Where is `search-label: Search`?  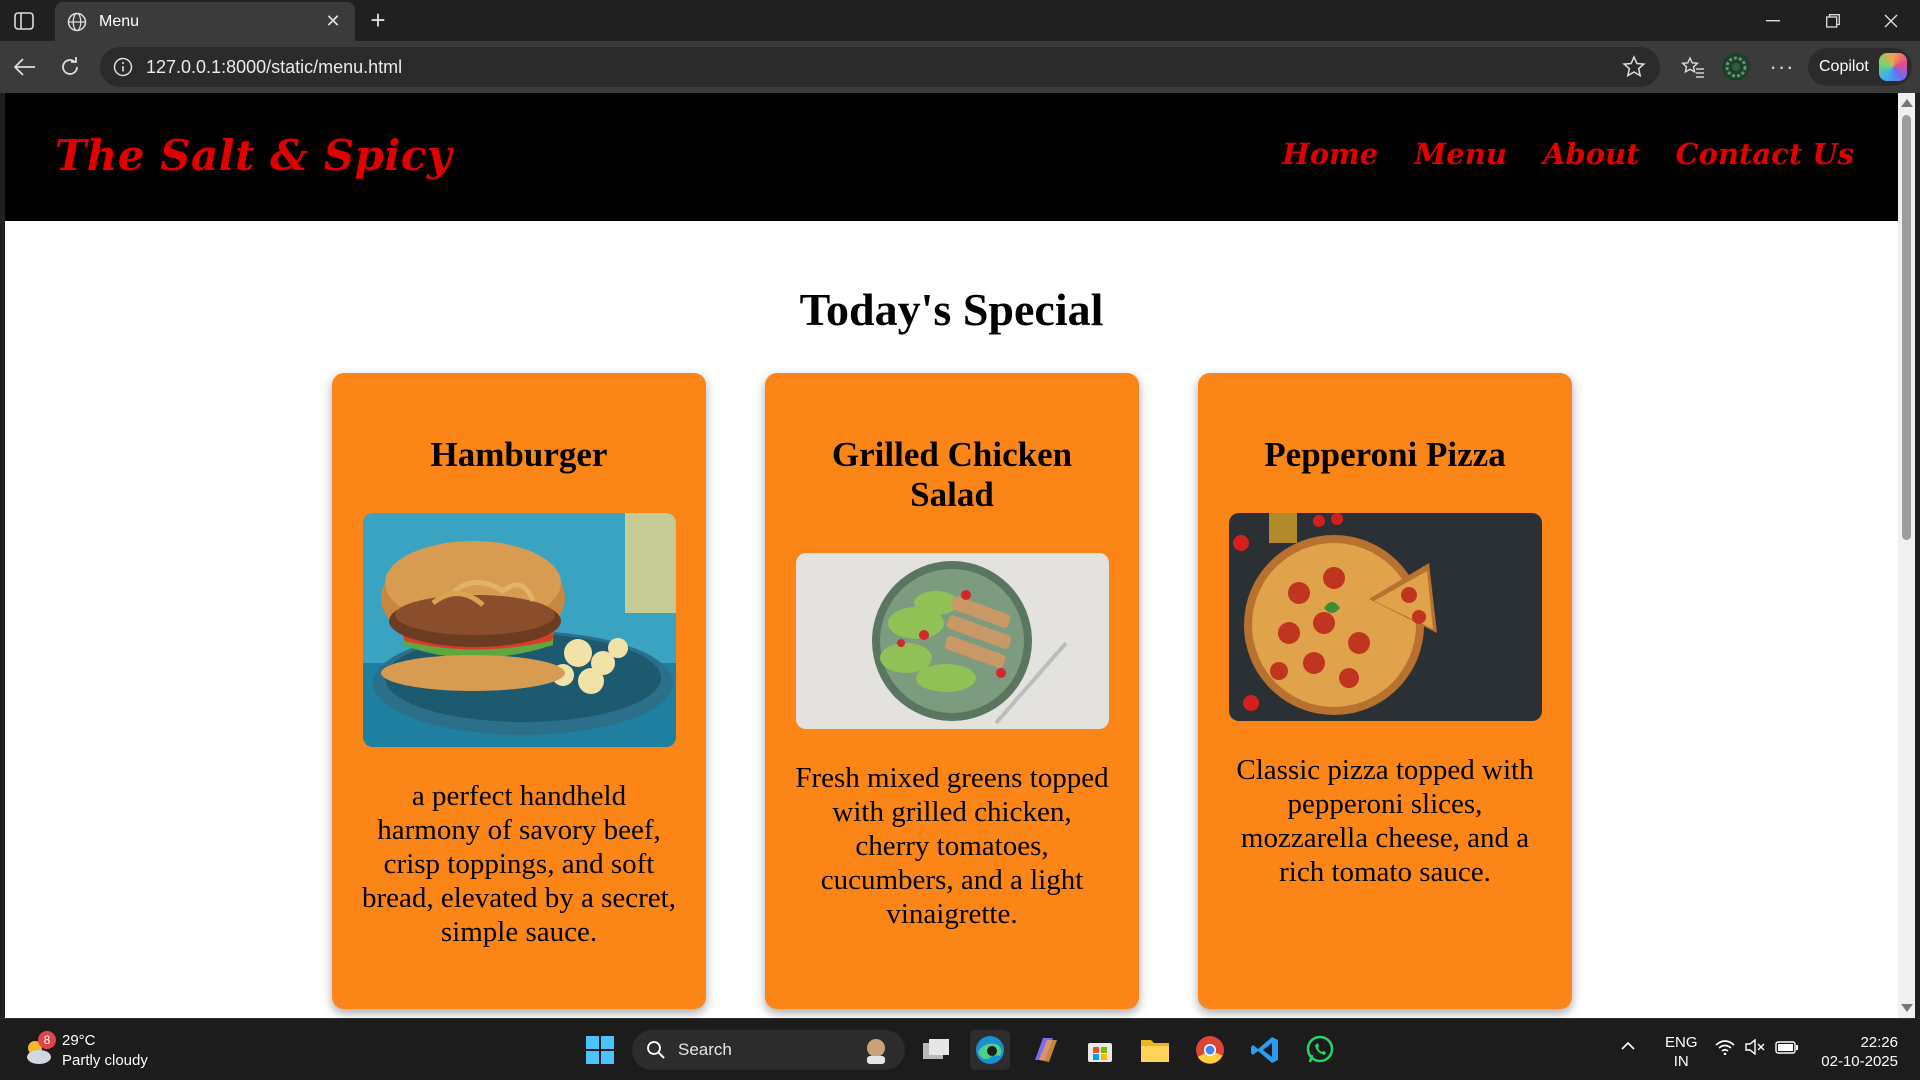 search-label: Search is located at coordinates (705, 1049).